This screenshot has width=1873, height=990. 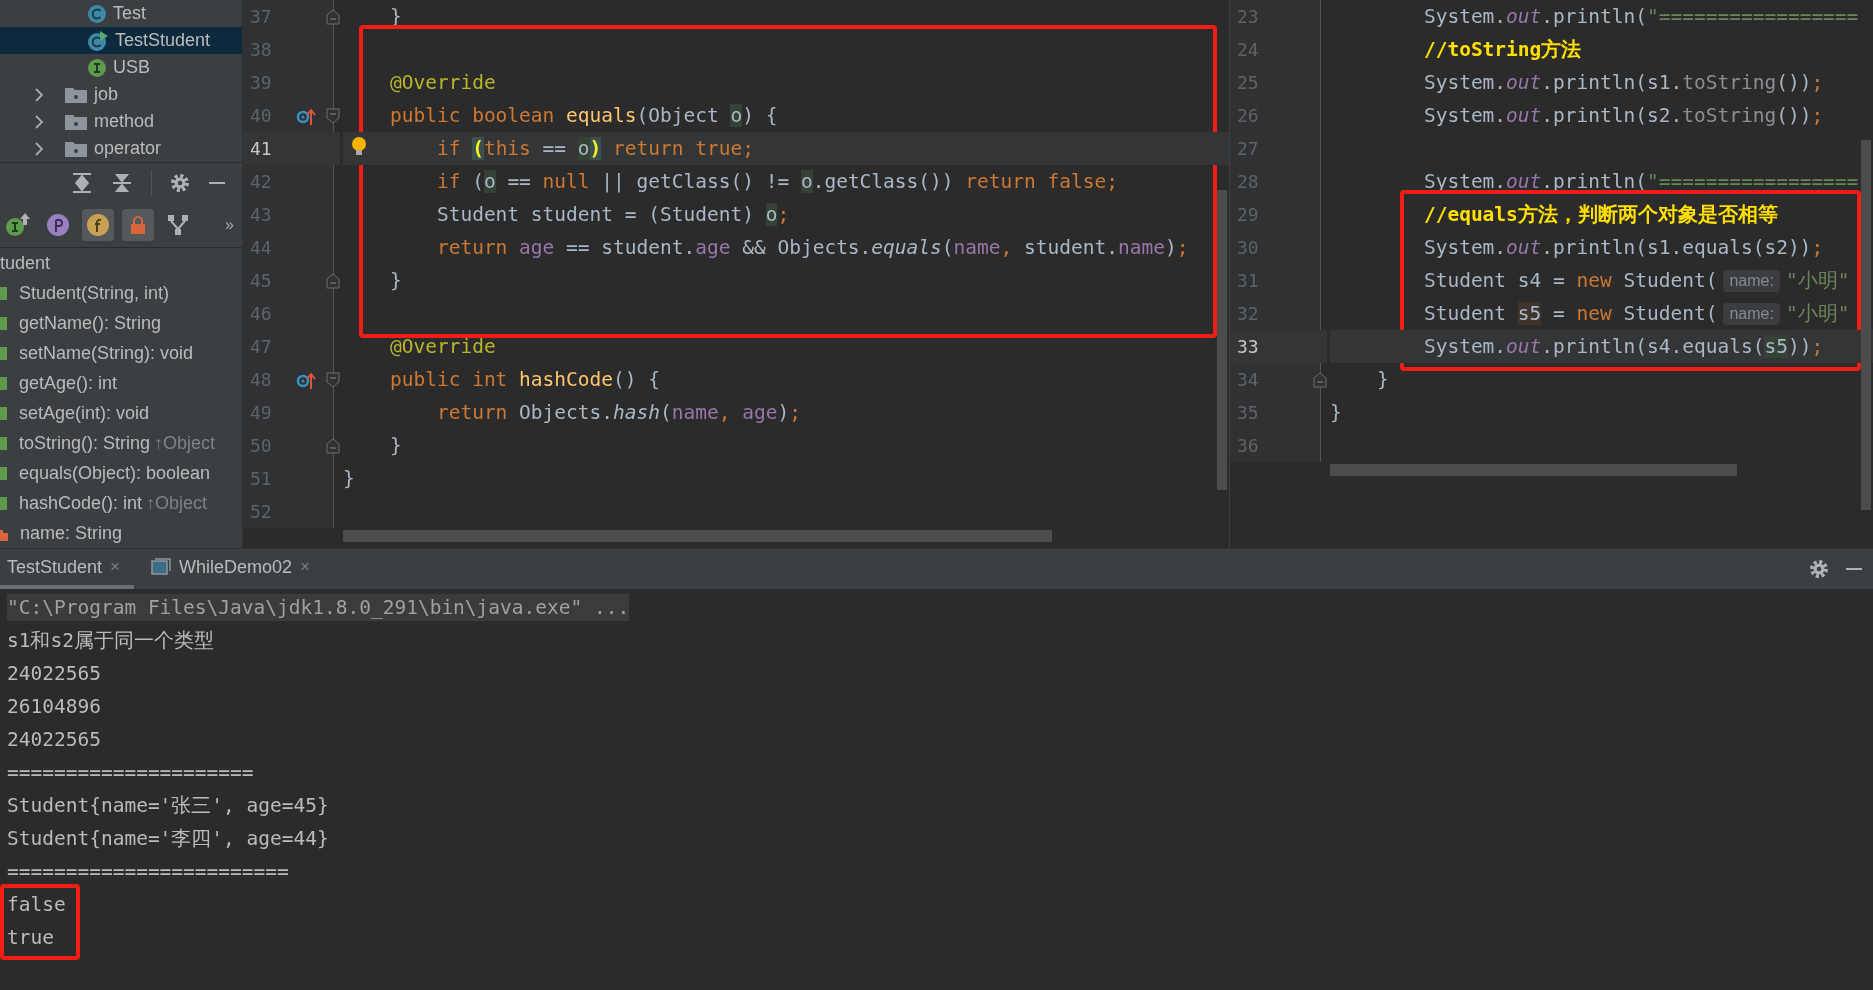 What do you see at coordinates (1623, 248) in the screenshot?
I see `code-line: System.out.println(s1.equals(s2));` at bounding box center [1623, 248].